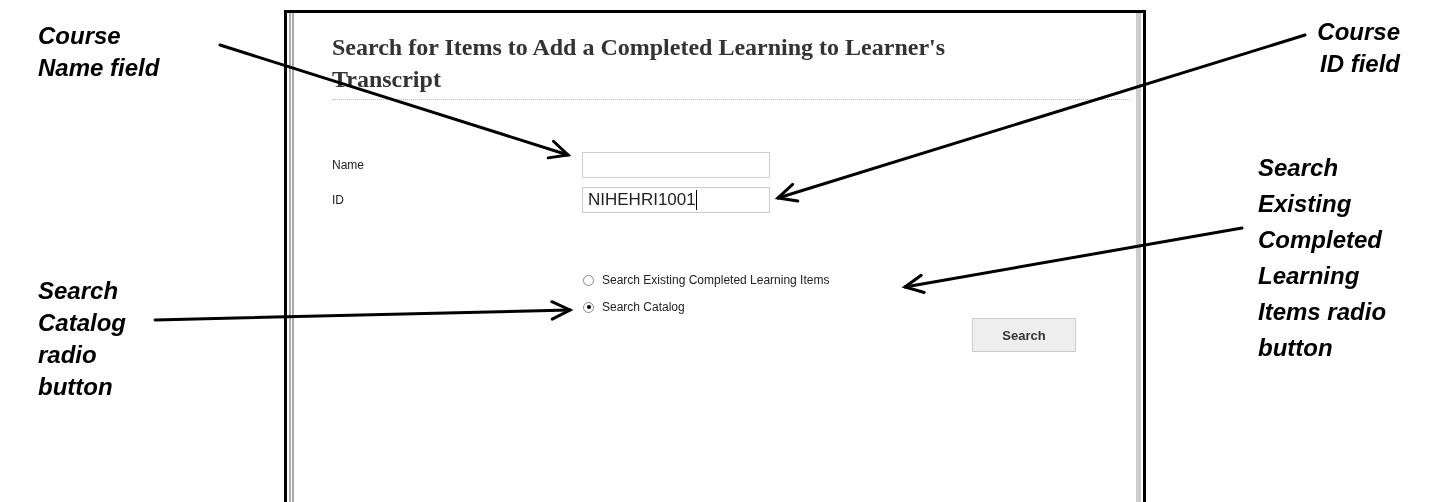 The width and height of the screenshot is (1449, 502). What do you see at coordinates (639, 63) in the screenshot?
I see `page-title: Search for Items to Add a Completed Learning to Learner's Transcript` at bounding box center [639, 63].